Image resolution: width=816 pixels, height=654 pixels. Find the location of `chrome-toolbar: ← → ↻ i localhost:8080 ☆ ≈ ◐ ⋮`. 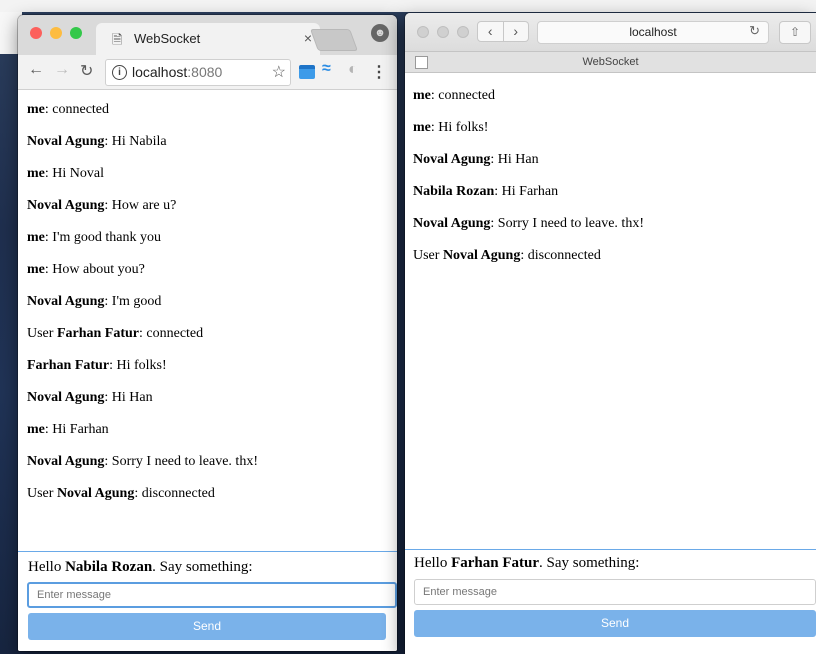

chrome-toolbar: ← → ↻ i localhost:8080 ☆ ≈ ◐ ⋮ is located at coordinates (207, 72).